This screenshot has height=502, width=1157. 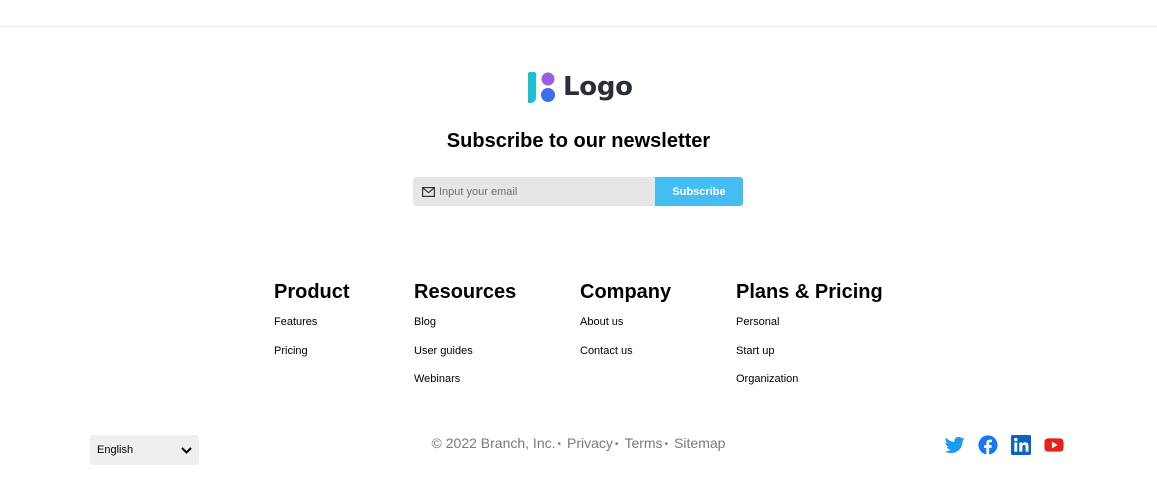 I want to click on list-item: Start up, so click(x=809, y=359).